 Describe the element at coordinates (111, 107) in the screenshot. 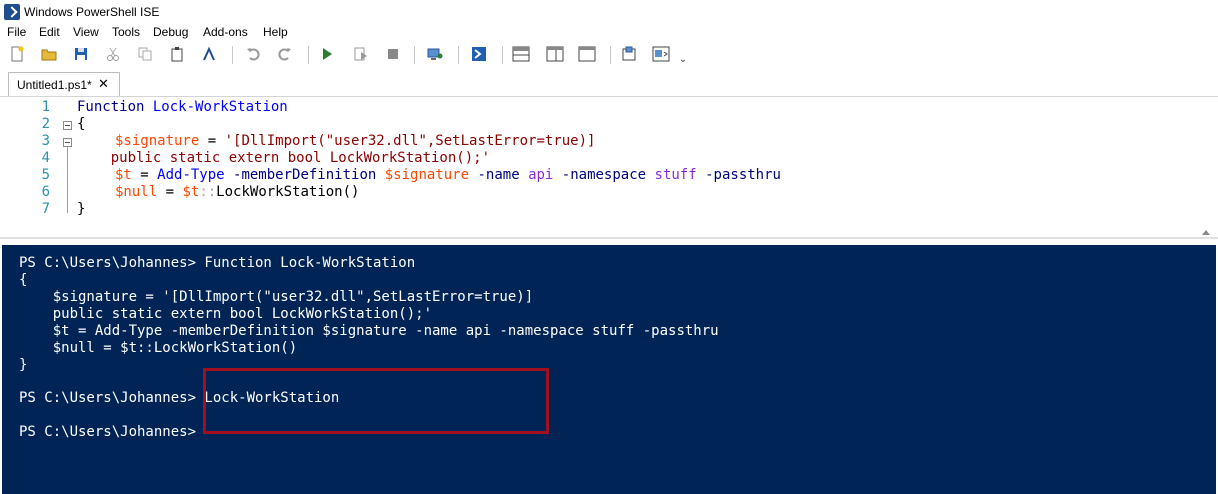

I see `keyword: Function` at that location.